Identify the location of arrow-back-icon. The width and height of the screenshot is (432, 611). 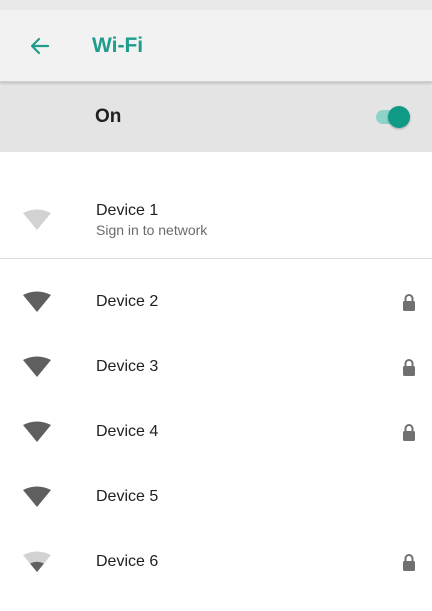
(40, 45).